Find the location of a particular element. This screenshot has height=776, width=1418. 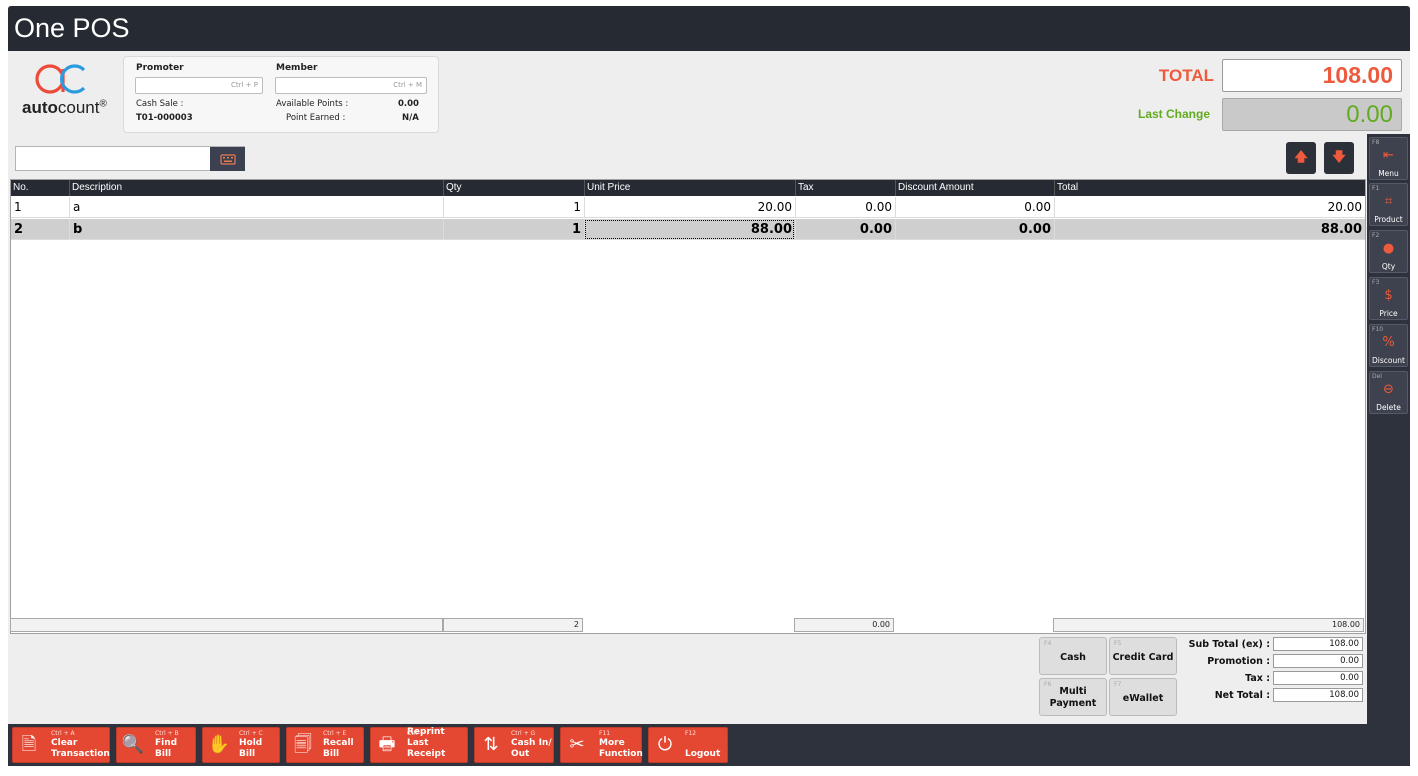

footer-tax-total: 0.00 is located at coordinates (844, 625).